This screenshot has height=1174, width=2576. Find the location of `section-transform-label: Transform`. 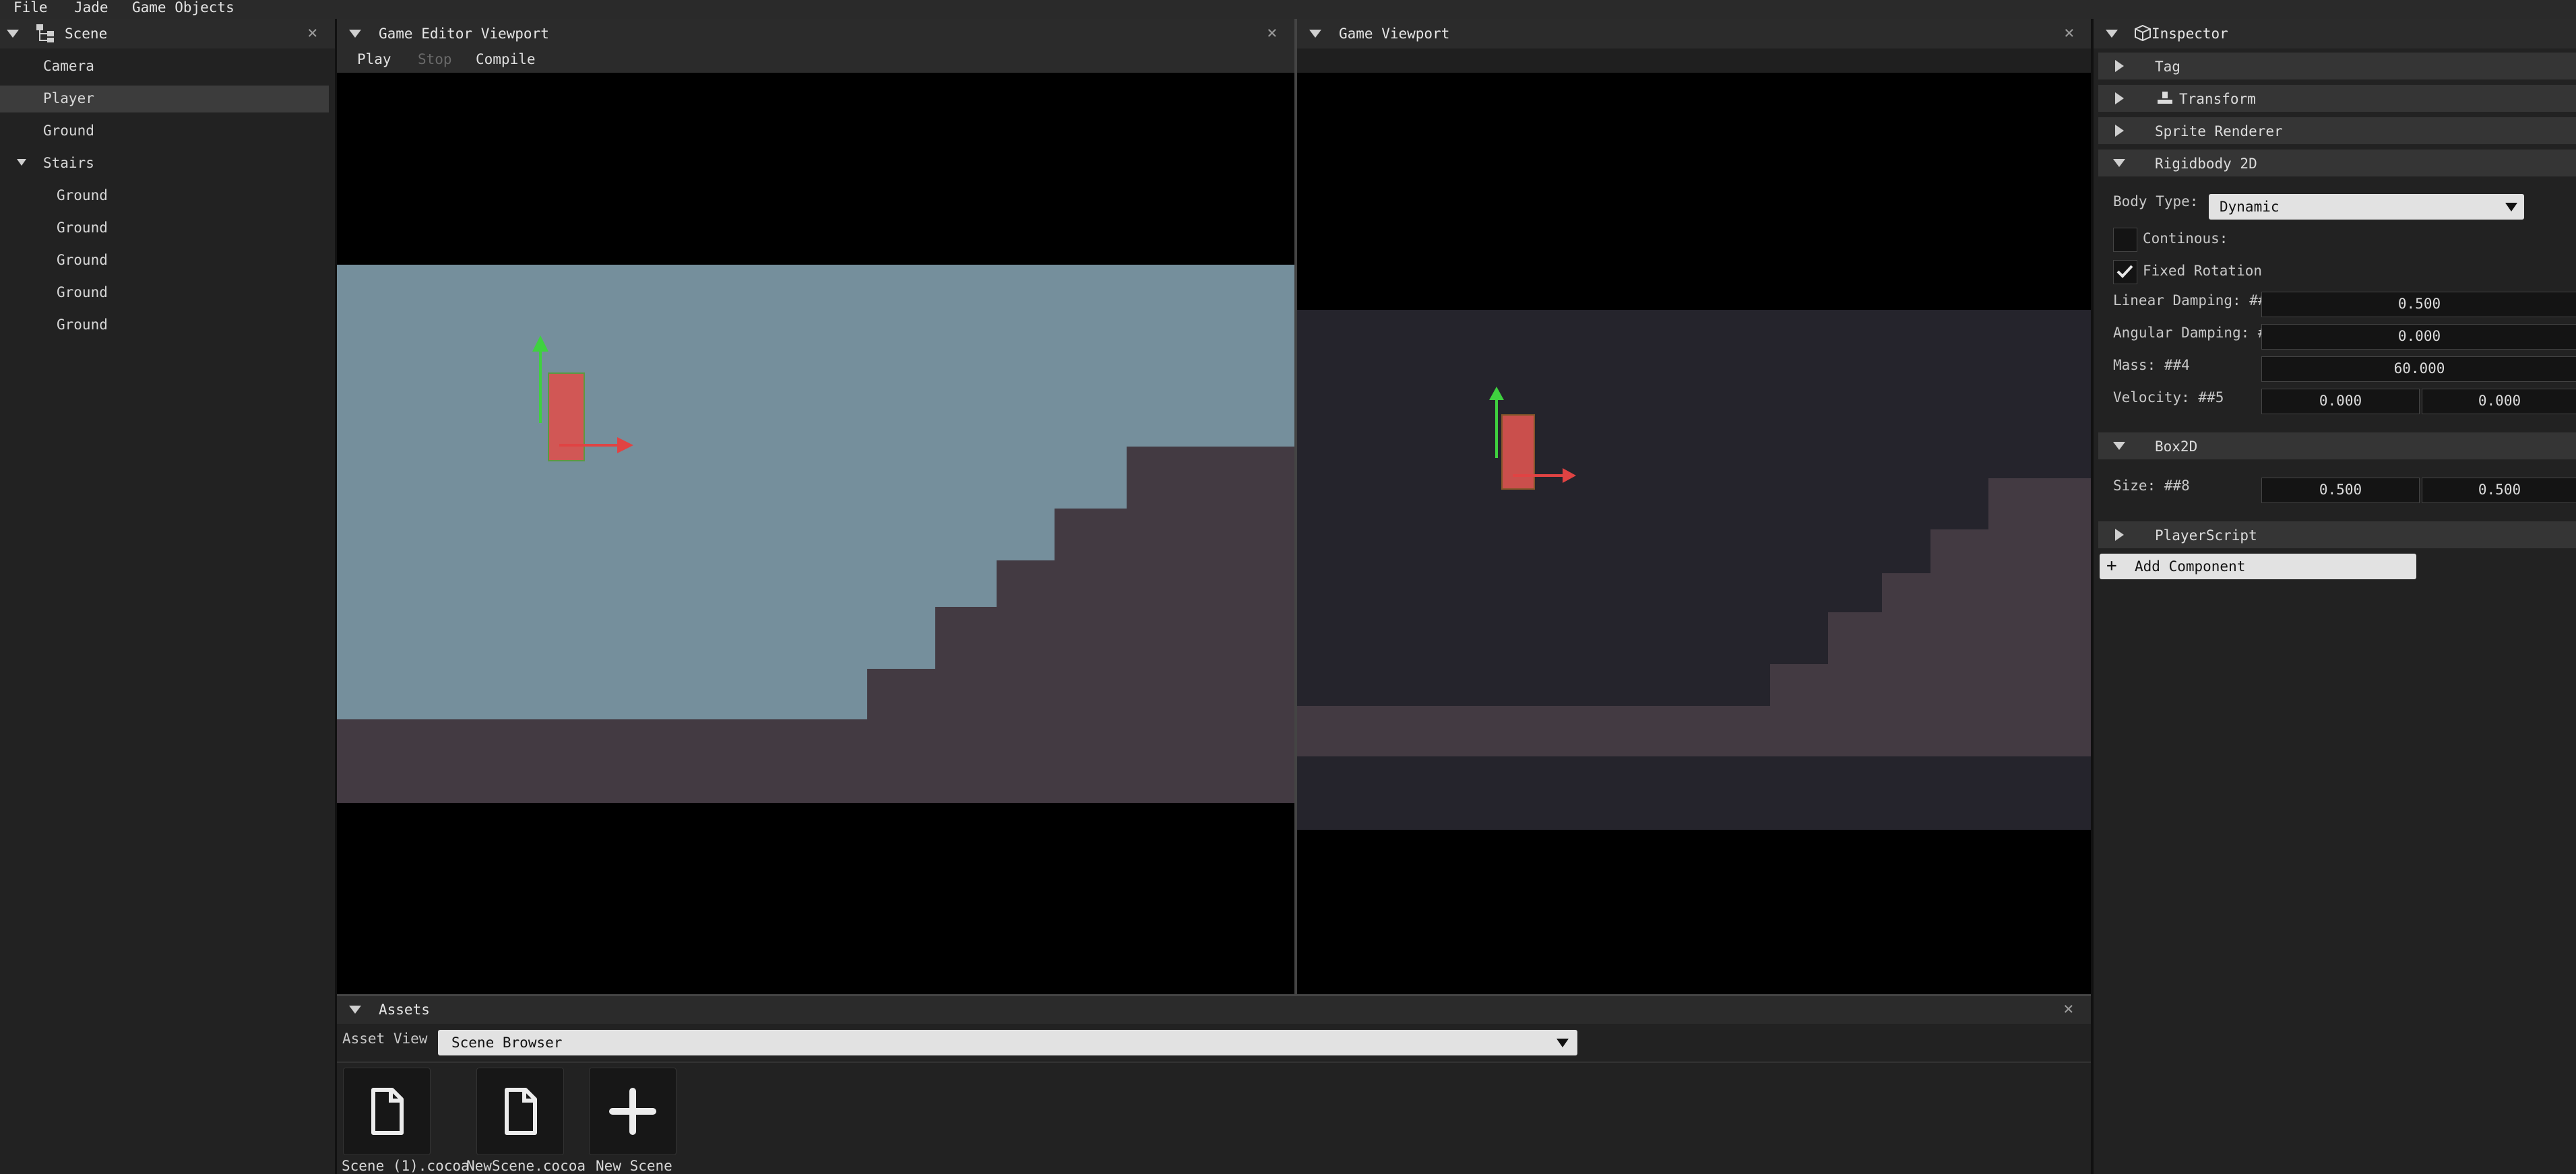

section-transform-label: Transform is located at coordinates (2217, 99).